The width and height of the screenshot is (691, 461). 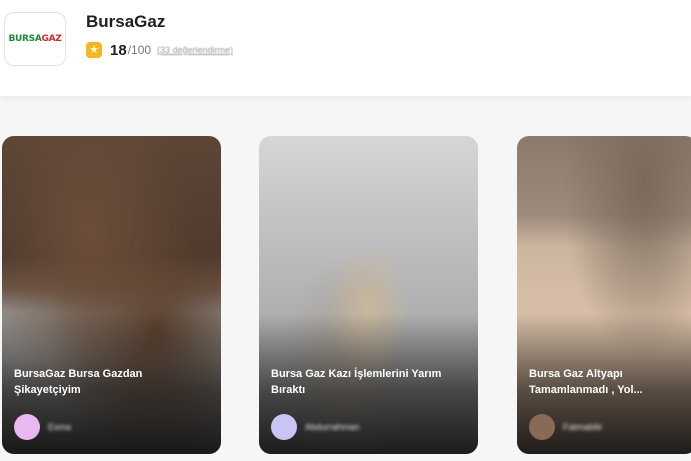 I want to click on rating-row: ★ 18 /100 (33 değerlendirme), so click(x=159, y=50).